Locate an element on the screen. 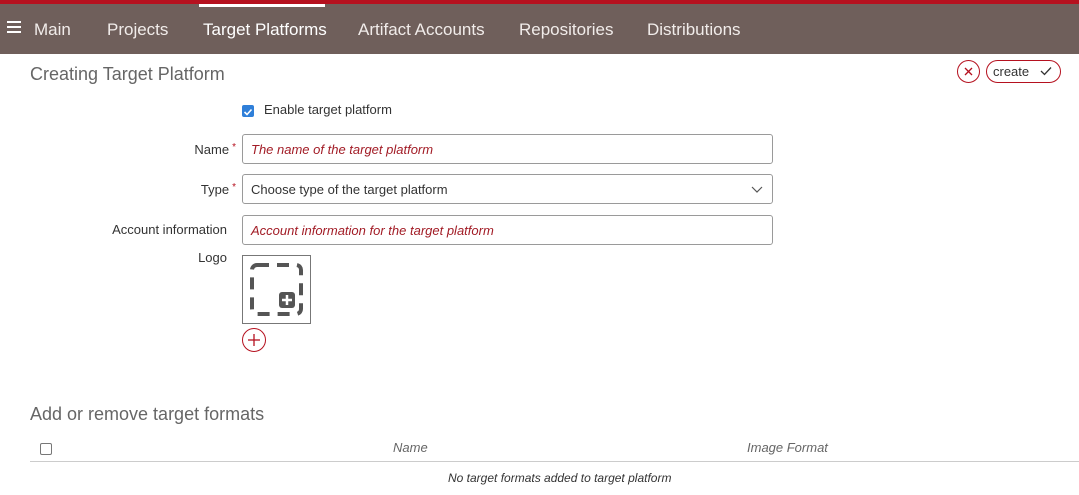 The image size is (1079, 495). cancel-button is located at coordinates (968, 71).